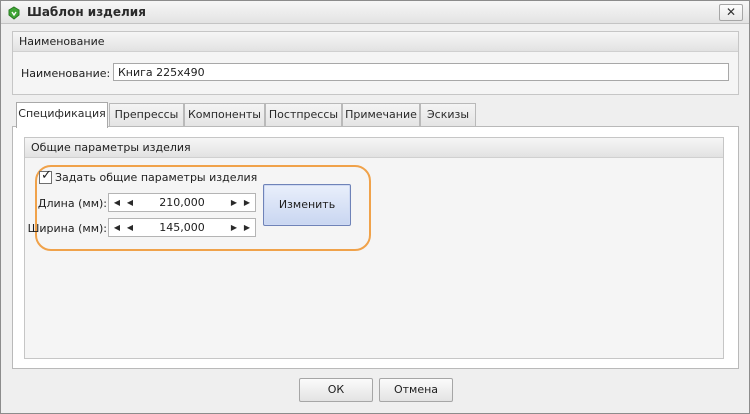  I want to click on length-label: Длина (мм):, so click(72, 203).